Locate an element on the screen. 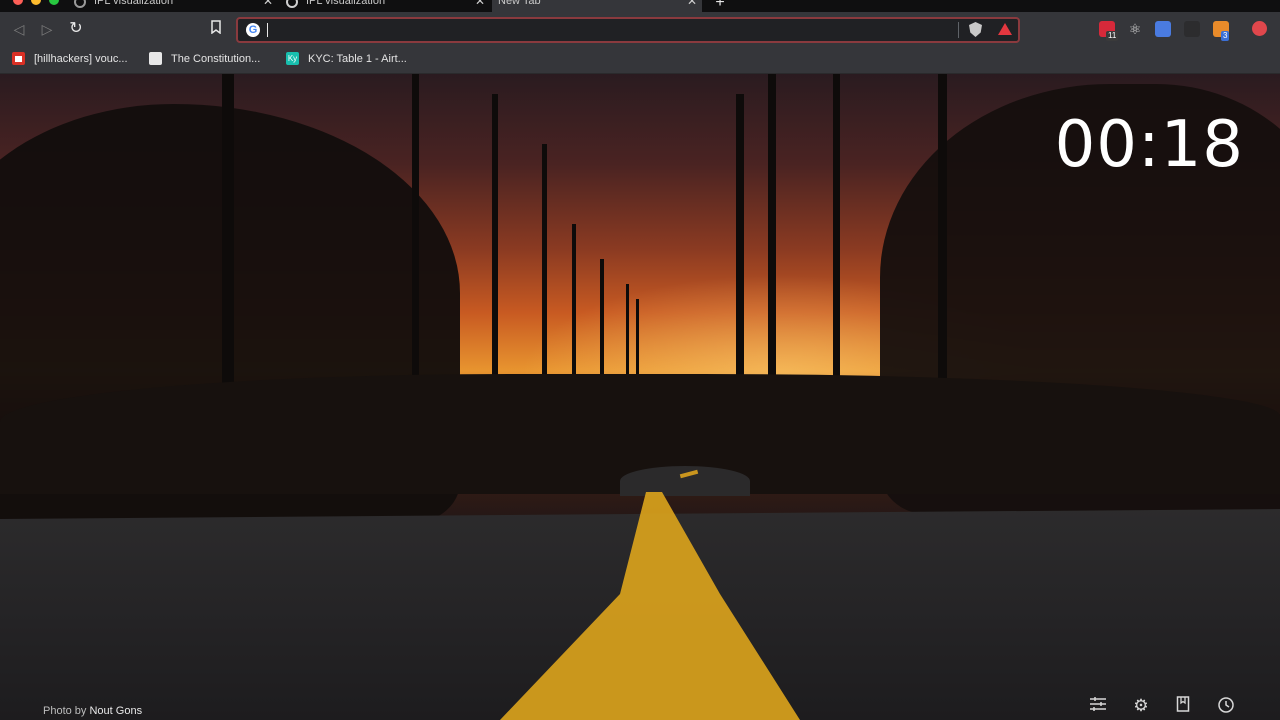 The width and height of the screenshot is (1280, 720). brave-rewards-icon is located at coordinates (1005, 29).